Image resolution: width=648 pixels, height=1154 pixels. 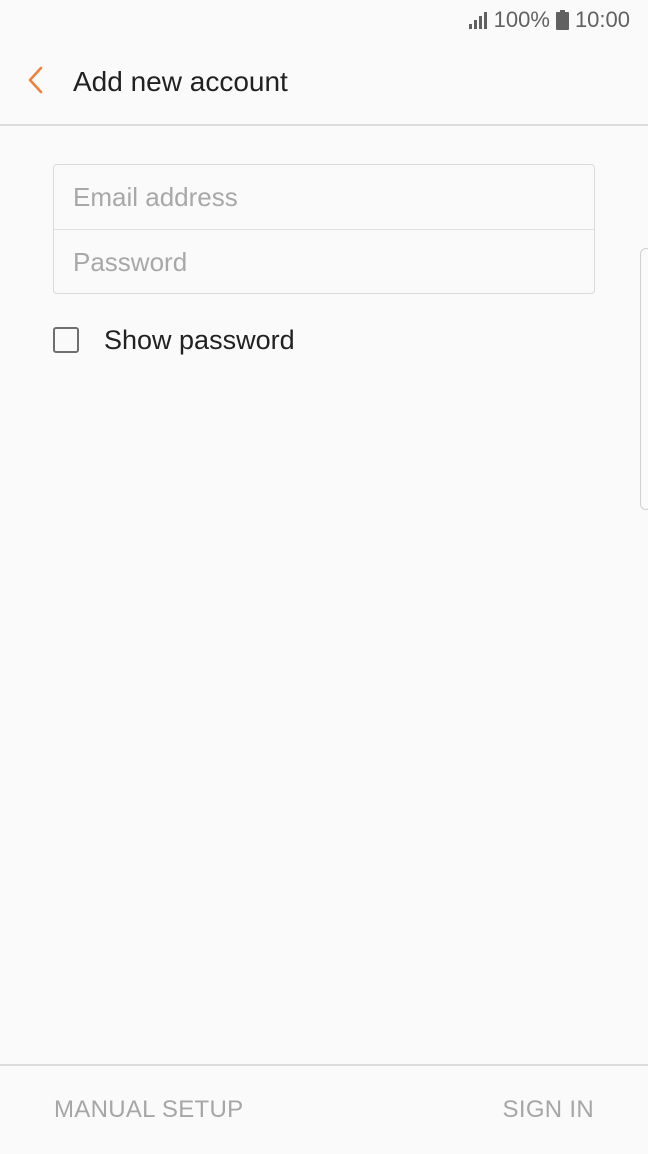 What do you see at coordinates (66, 340) in the screenshot?
I see `show-password-checkbox` at bounding box center [66, 340].